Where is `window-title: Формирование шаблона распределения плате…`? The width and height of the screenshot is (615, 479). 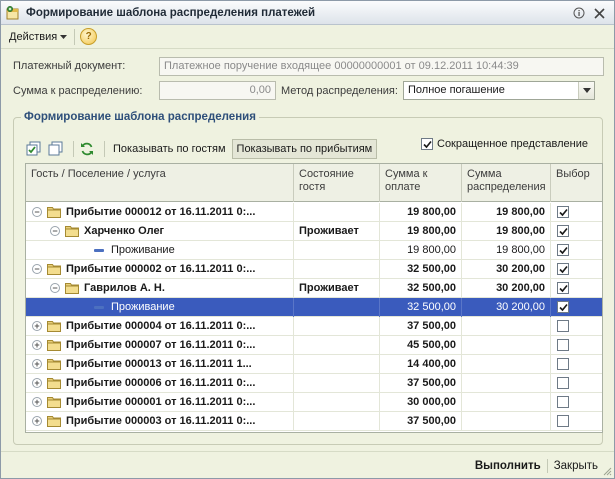
window-title: Формирование шаблона распределения плате… is located at coordinates (171, 12).